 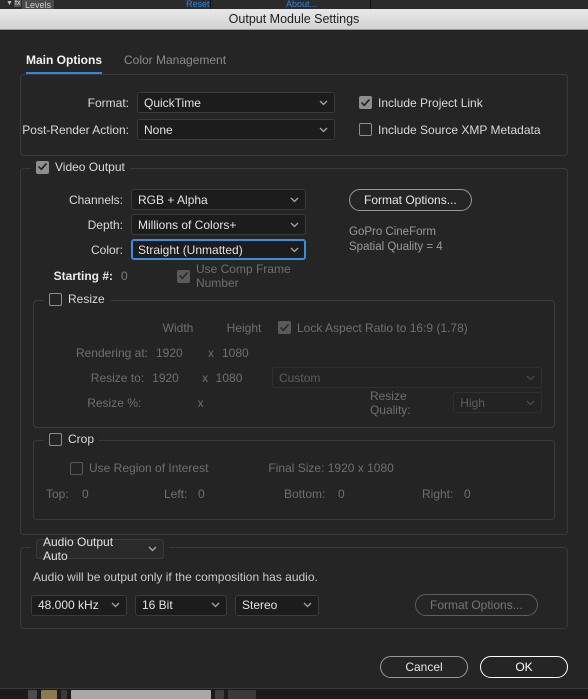 I want to click on dialog-footer: Cancel OK, so click(x=474, y=667).